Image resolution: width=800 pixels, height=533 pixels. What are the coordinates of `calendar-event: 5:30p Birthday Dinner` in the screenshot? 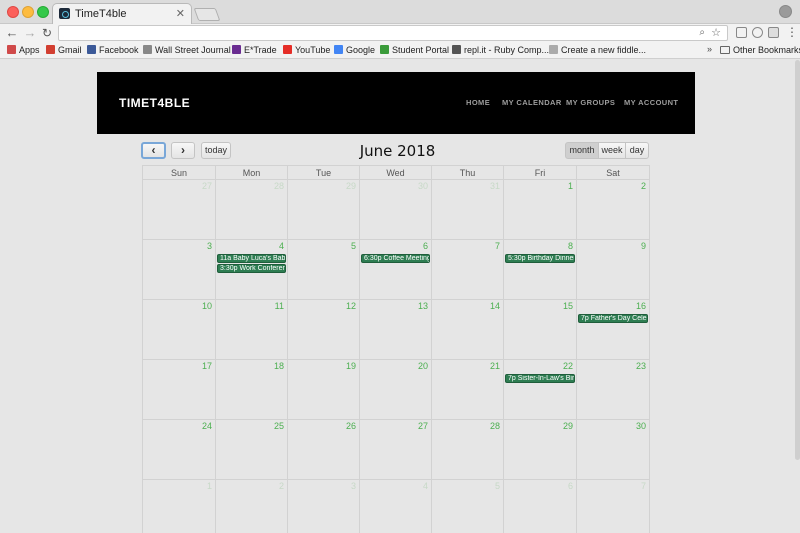 It's located at (540, 258).